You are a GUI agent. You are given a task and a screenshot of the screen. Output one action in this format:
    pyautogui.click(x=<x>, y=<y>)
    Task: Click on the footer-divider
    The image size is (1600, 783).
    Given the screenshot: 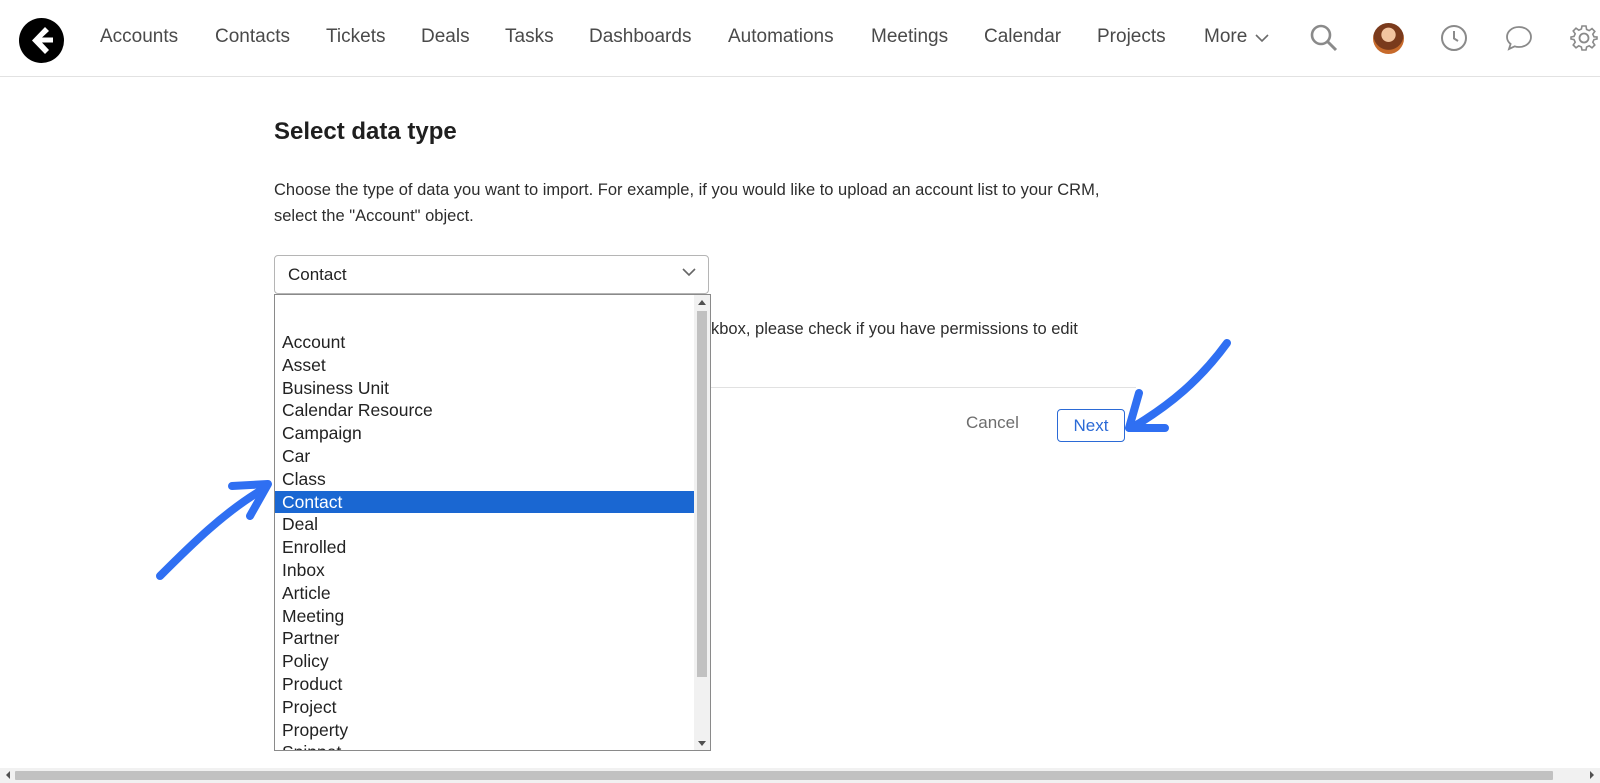 What is the action you would take?
    pyautogui.click(x=923, y=387)
    